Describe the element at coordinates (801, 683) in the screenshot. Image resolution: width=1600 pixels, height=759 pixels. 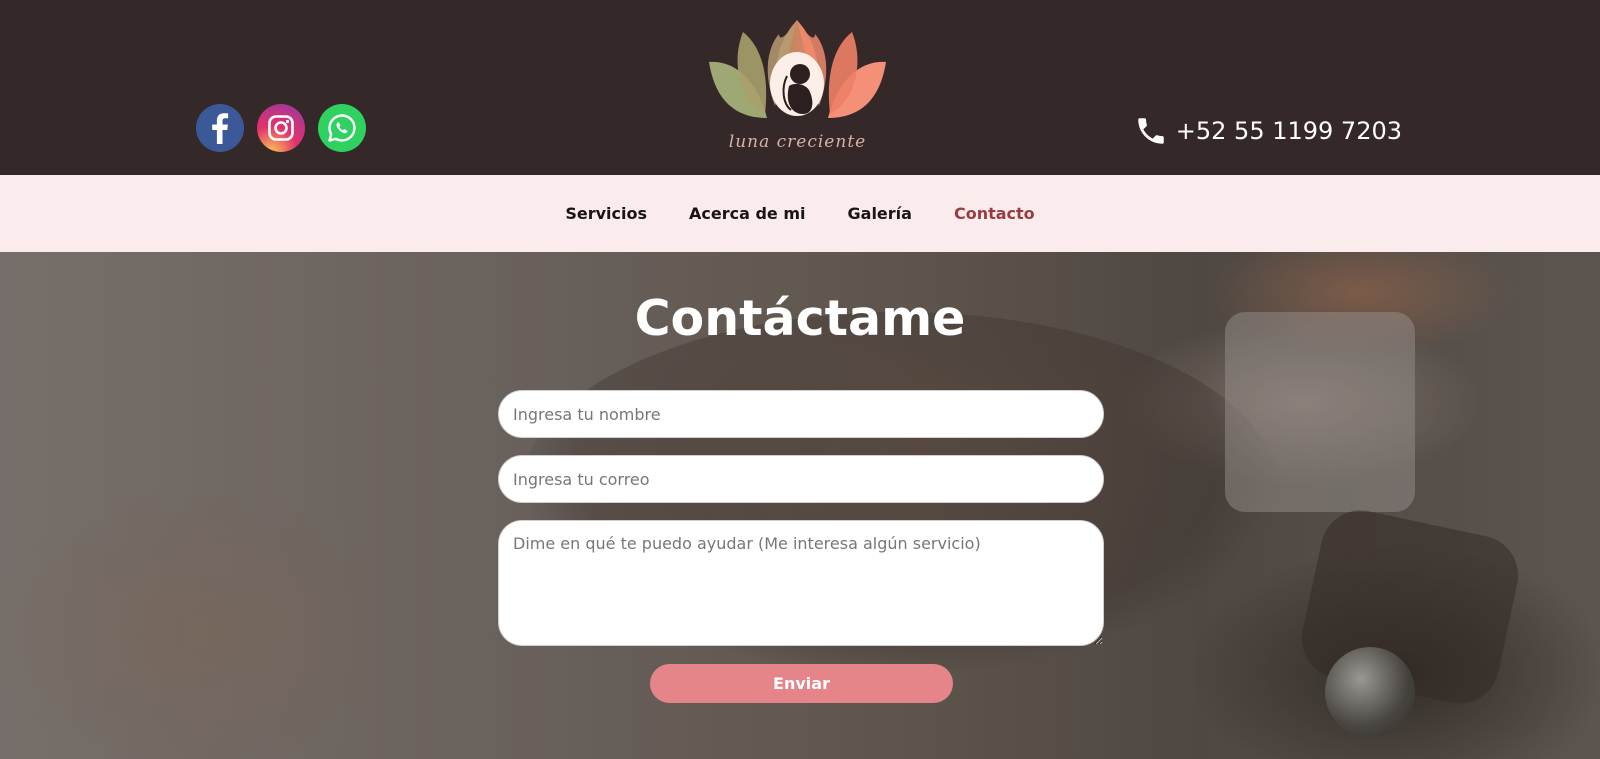
I see `submit-button: Enviar` at that location.